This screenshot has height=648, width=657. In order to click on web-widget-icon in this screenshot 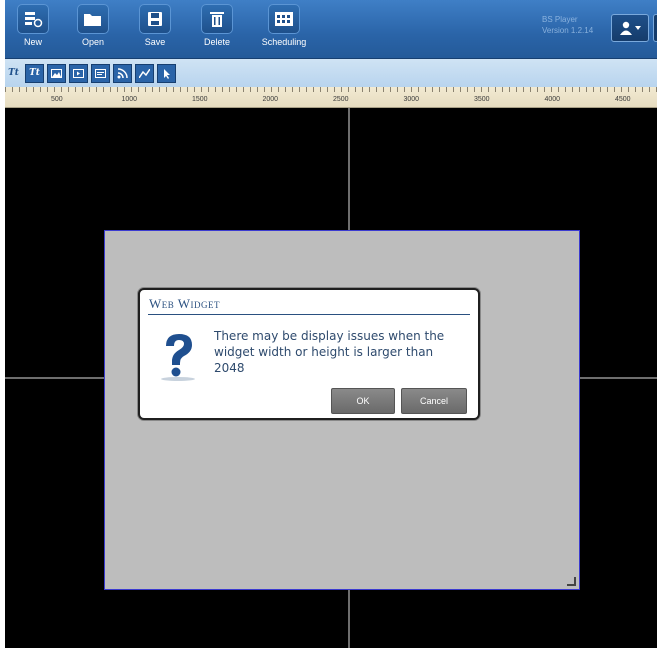, I will do `click(100, 73)`.